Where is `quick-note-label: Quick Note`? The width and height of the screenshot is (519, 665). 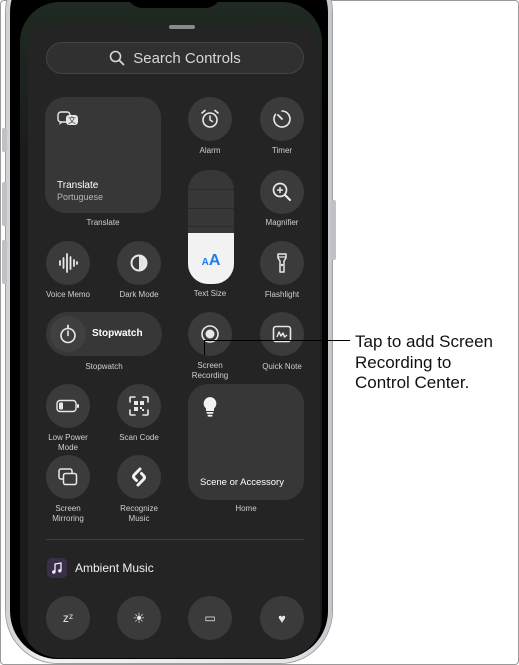 quick-note-label: Quick Note is located at coordinates (282, 366).